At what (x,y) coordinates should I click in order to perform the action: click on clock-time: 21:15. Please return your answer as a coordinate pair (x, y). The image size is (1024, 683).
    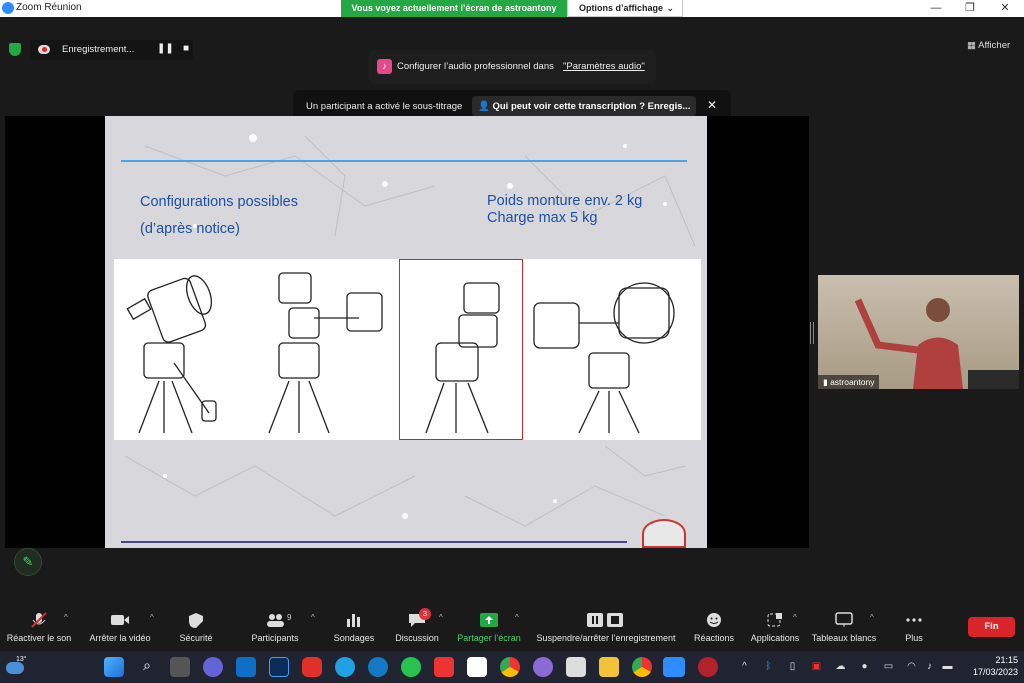
    Looking at the image, I should click on (1006, 660).